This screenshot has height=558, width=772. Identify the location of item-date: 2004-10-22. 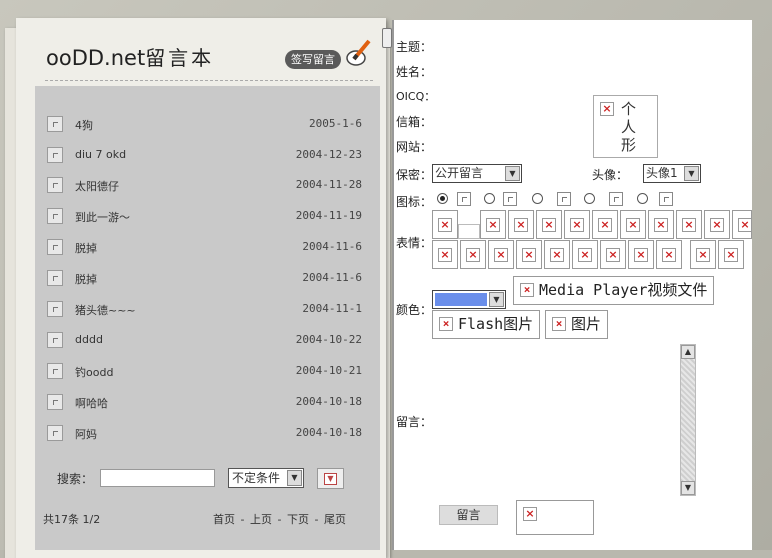
(328, 339).